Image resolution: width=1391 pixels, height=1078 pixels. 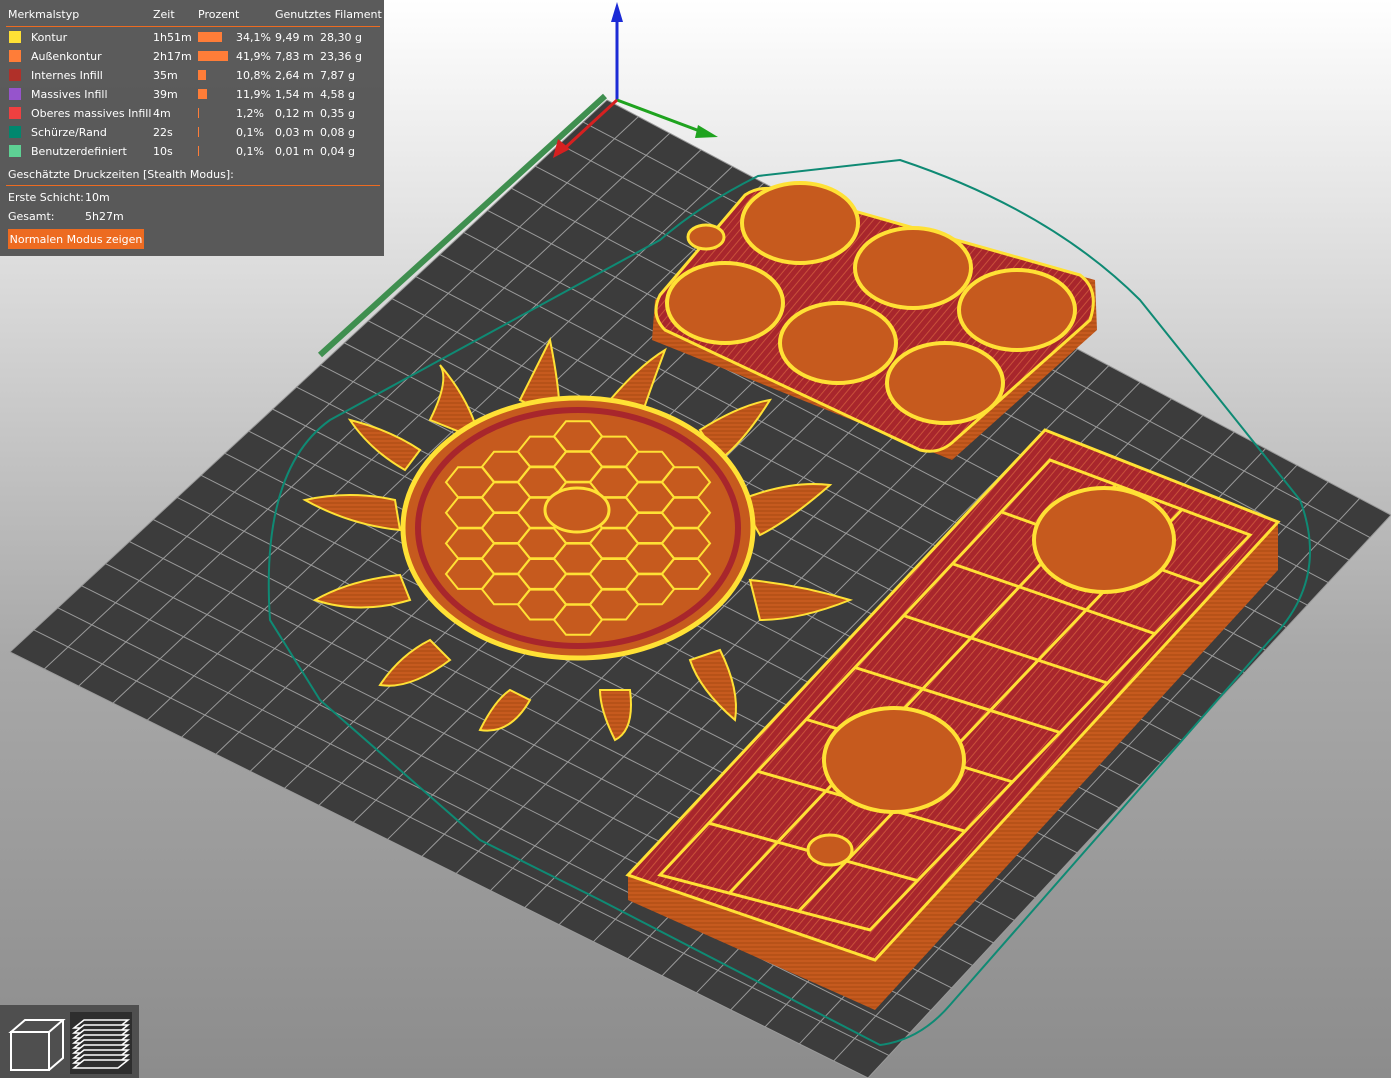 I want to click on filament-weight: 23,36 g, so click(x=341, y=56).